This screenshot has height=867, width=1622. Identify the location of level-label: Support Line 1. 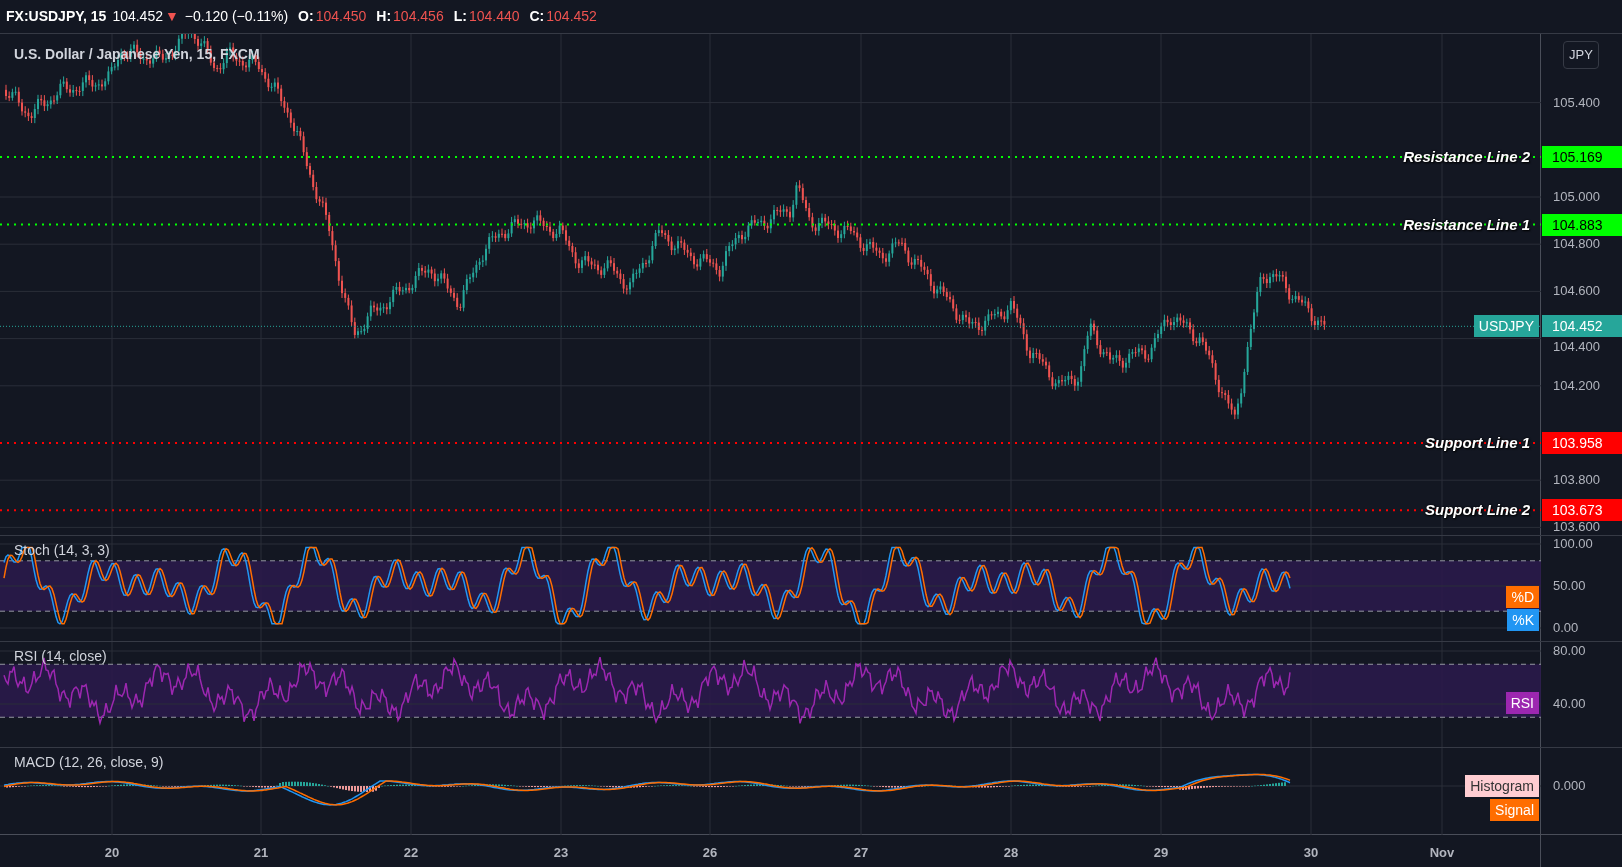
(1477, 442).